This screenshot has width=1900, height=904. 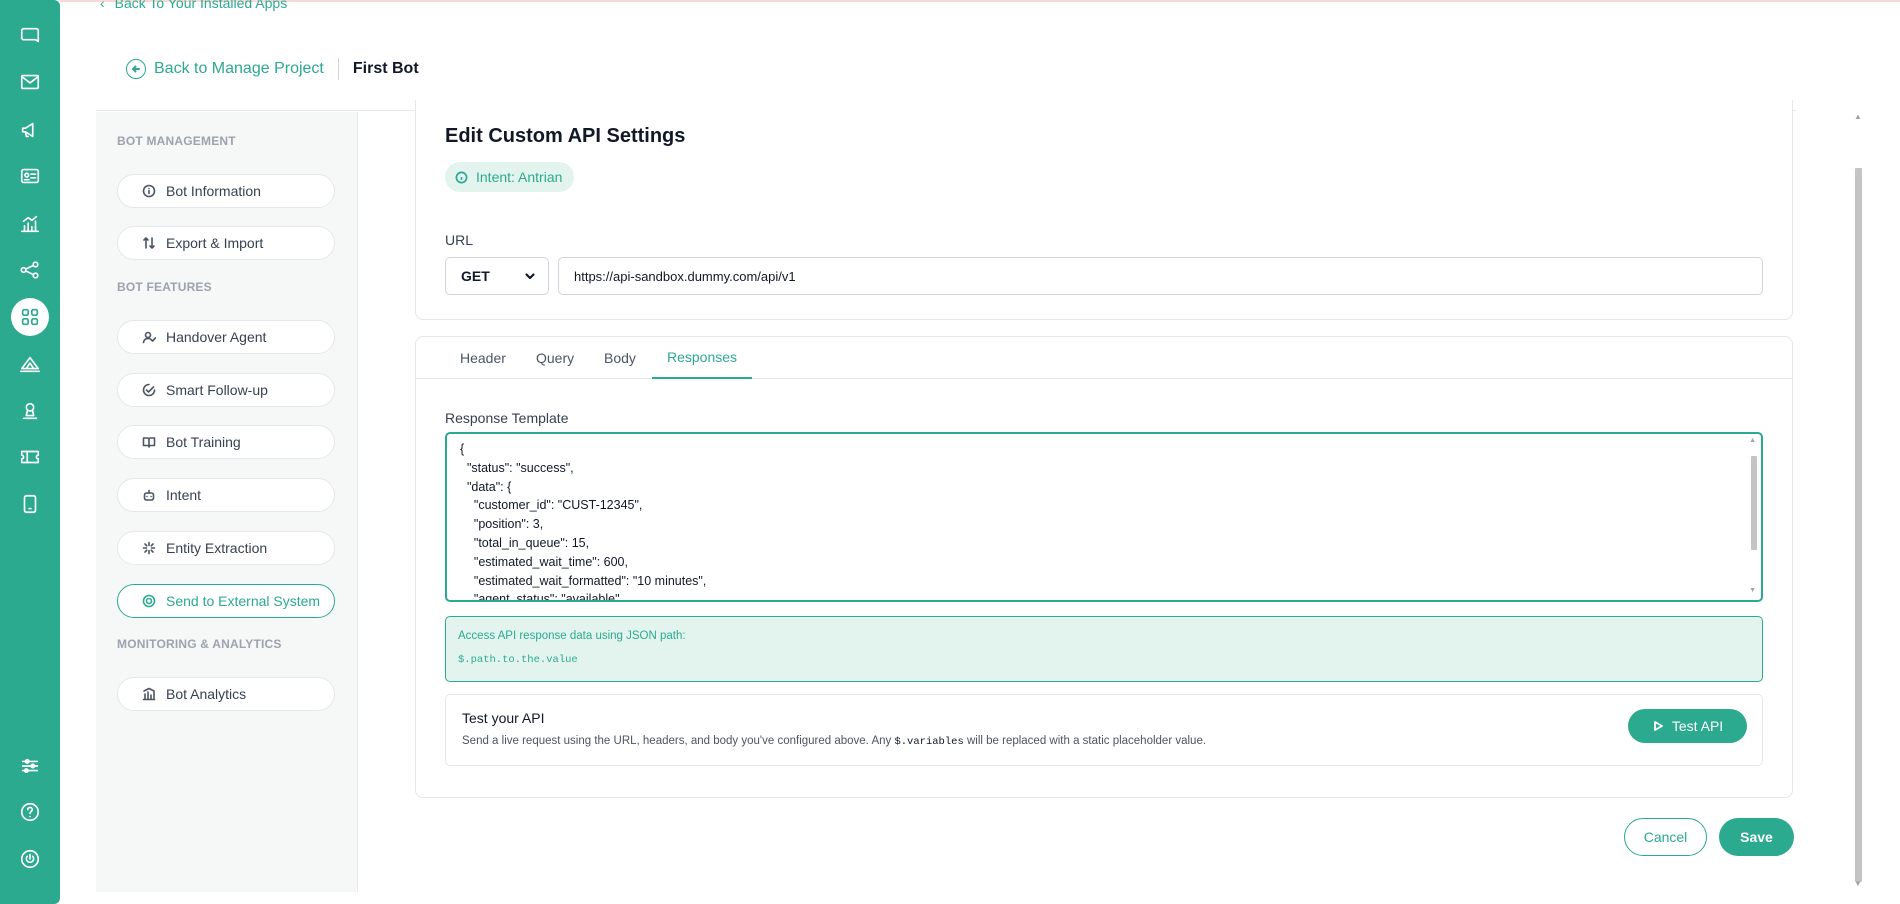 I want to click on hint-code: $.path.to.the.value, so click(x=518, y=660).